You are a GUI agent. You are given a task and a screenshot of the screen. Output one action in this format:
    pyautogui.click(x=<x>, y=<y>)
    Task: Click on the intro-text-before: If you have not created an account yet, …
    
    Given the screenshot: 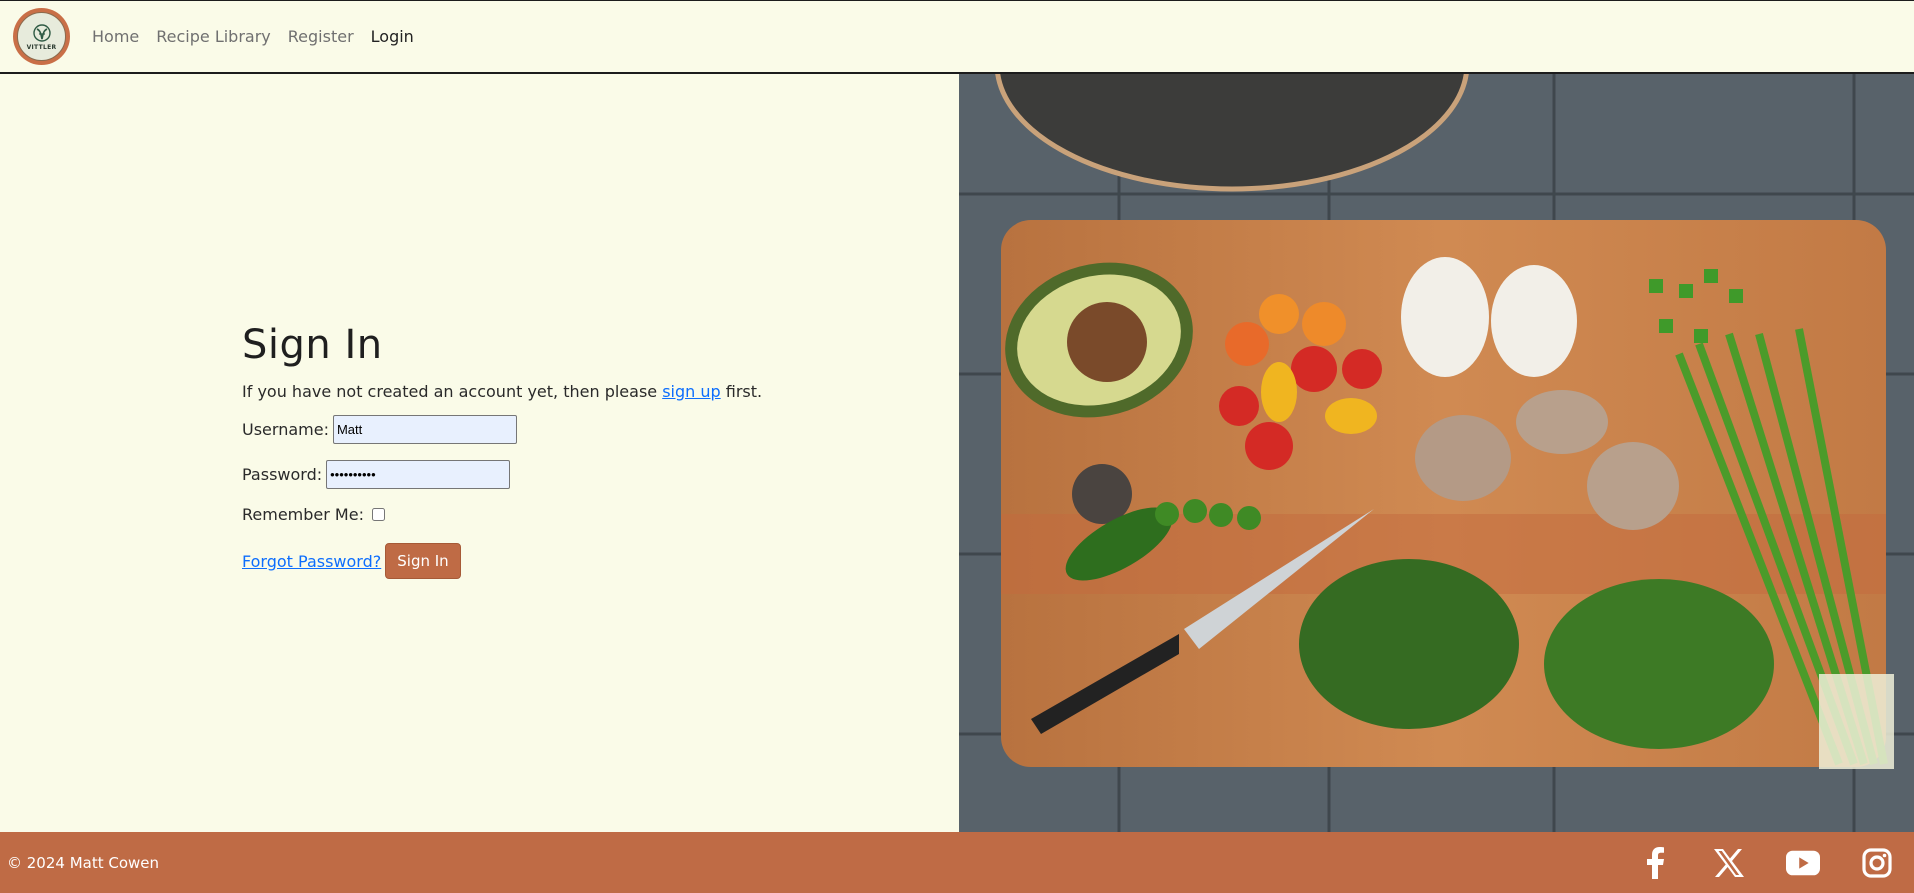 What is the action you would take?
    pyautogui.click(x=452, y=391)
    